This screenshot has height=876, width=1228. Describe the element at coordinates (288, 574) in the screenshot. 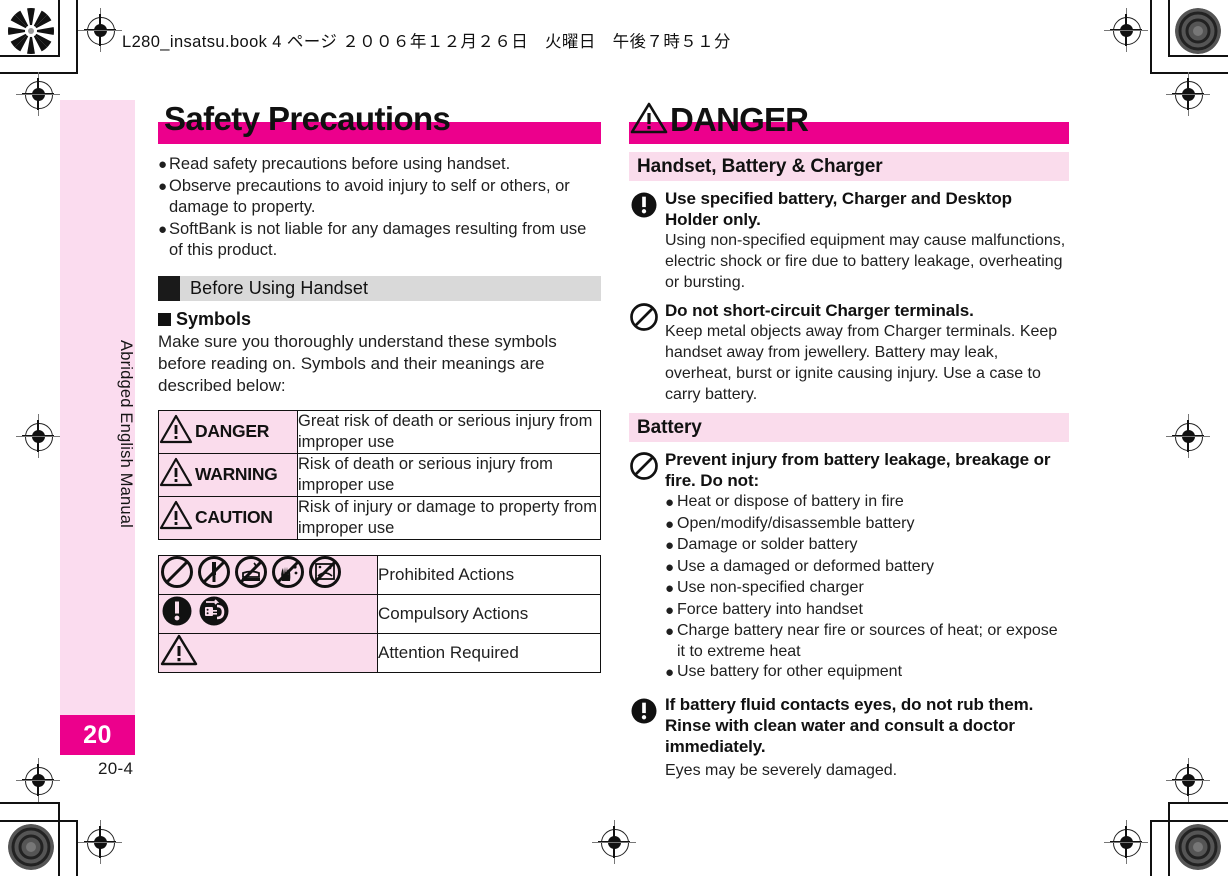

I see `no-wet-hands-icon` at that location.